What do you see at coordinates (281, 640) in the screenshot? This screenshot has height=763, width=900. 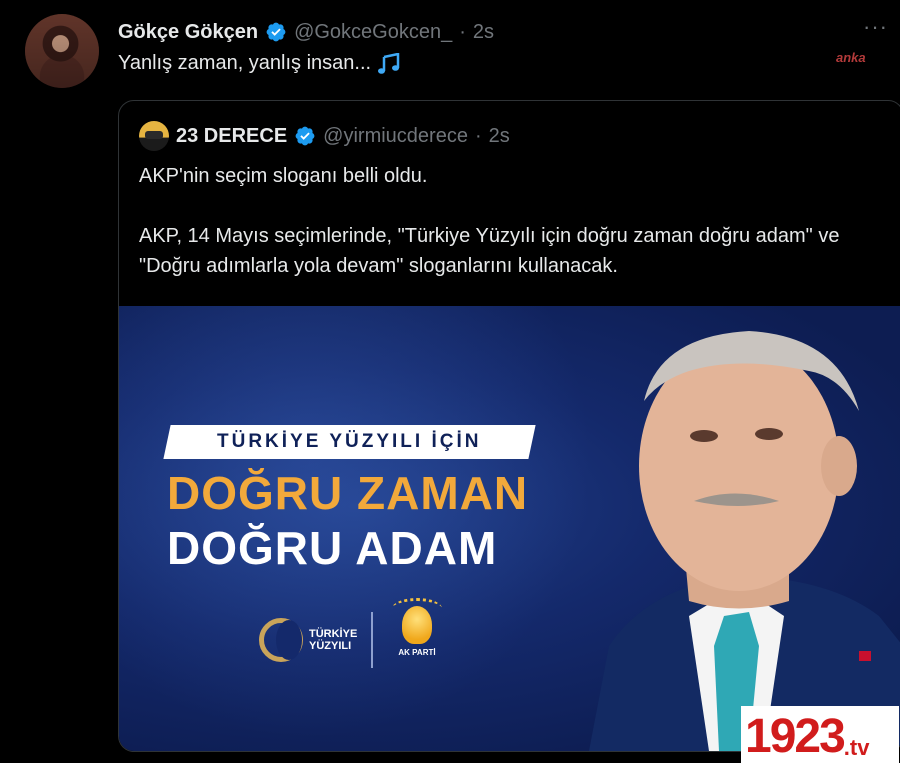 I see `crescent-ring-icon` at bounding box center [281, 640].